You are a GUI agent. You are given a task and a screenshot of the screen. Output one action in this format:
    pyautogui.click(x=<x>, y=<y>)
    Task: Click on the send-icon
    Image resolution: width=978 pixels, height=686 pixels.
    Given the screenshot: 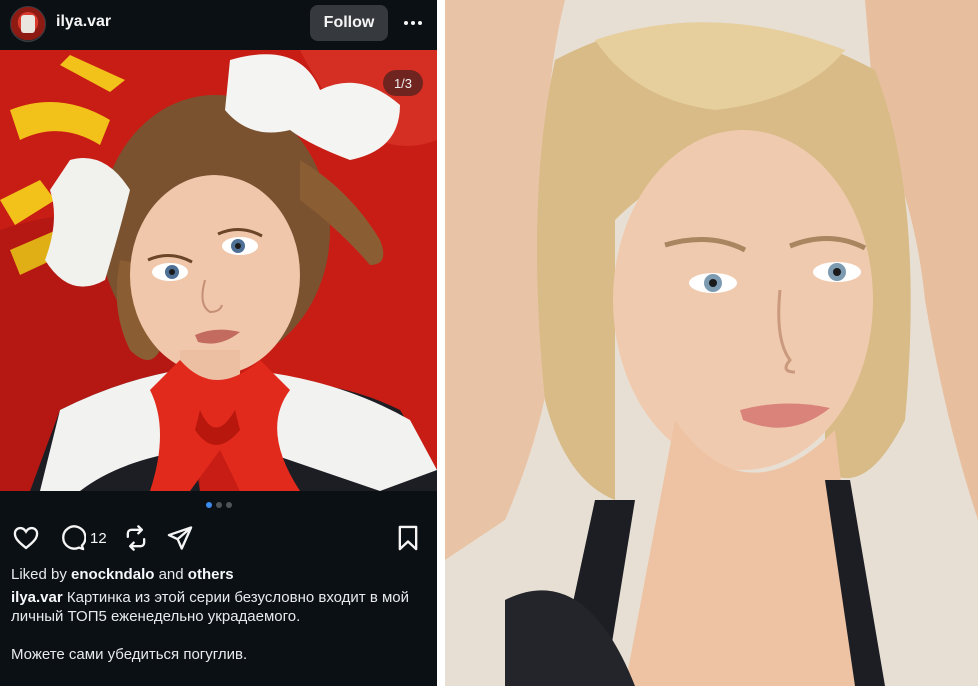 What is the action you would take?
    pyautogui.click(x=180, y=538)
    